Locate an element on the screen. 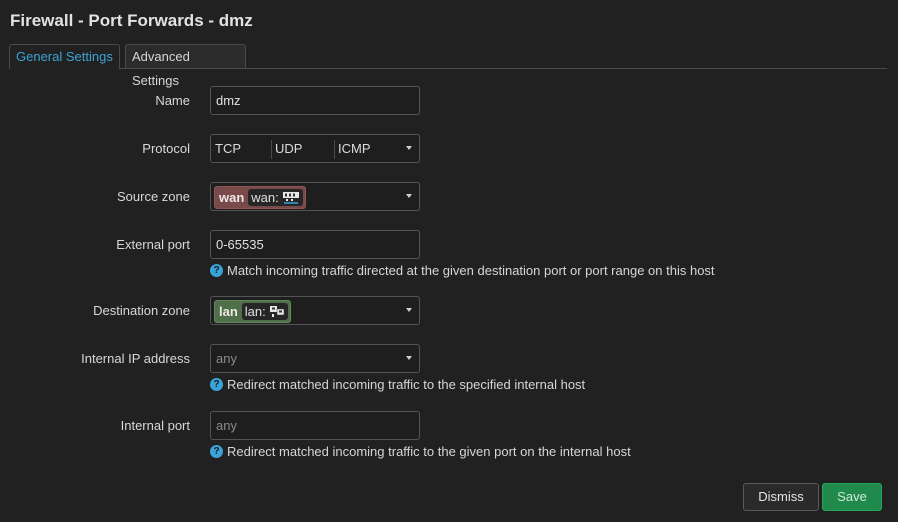 This screenshot has height=522, width=898. zone-device: lan: is located at coordinates (264, 311).